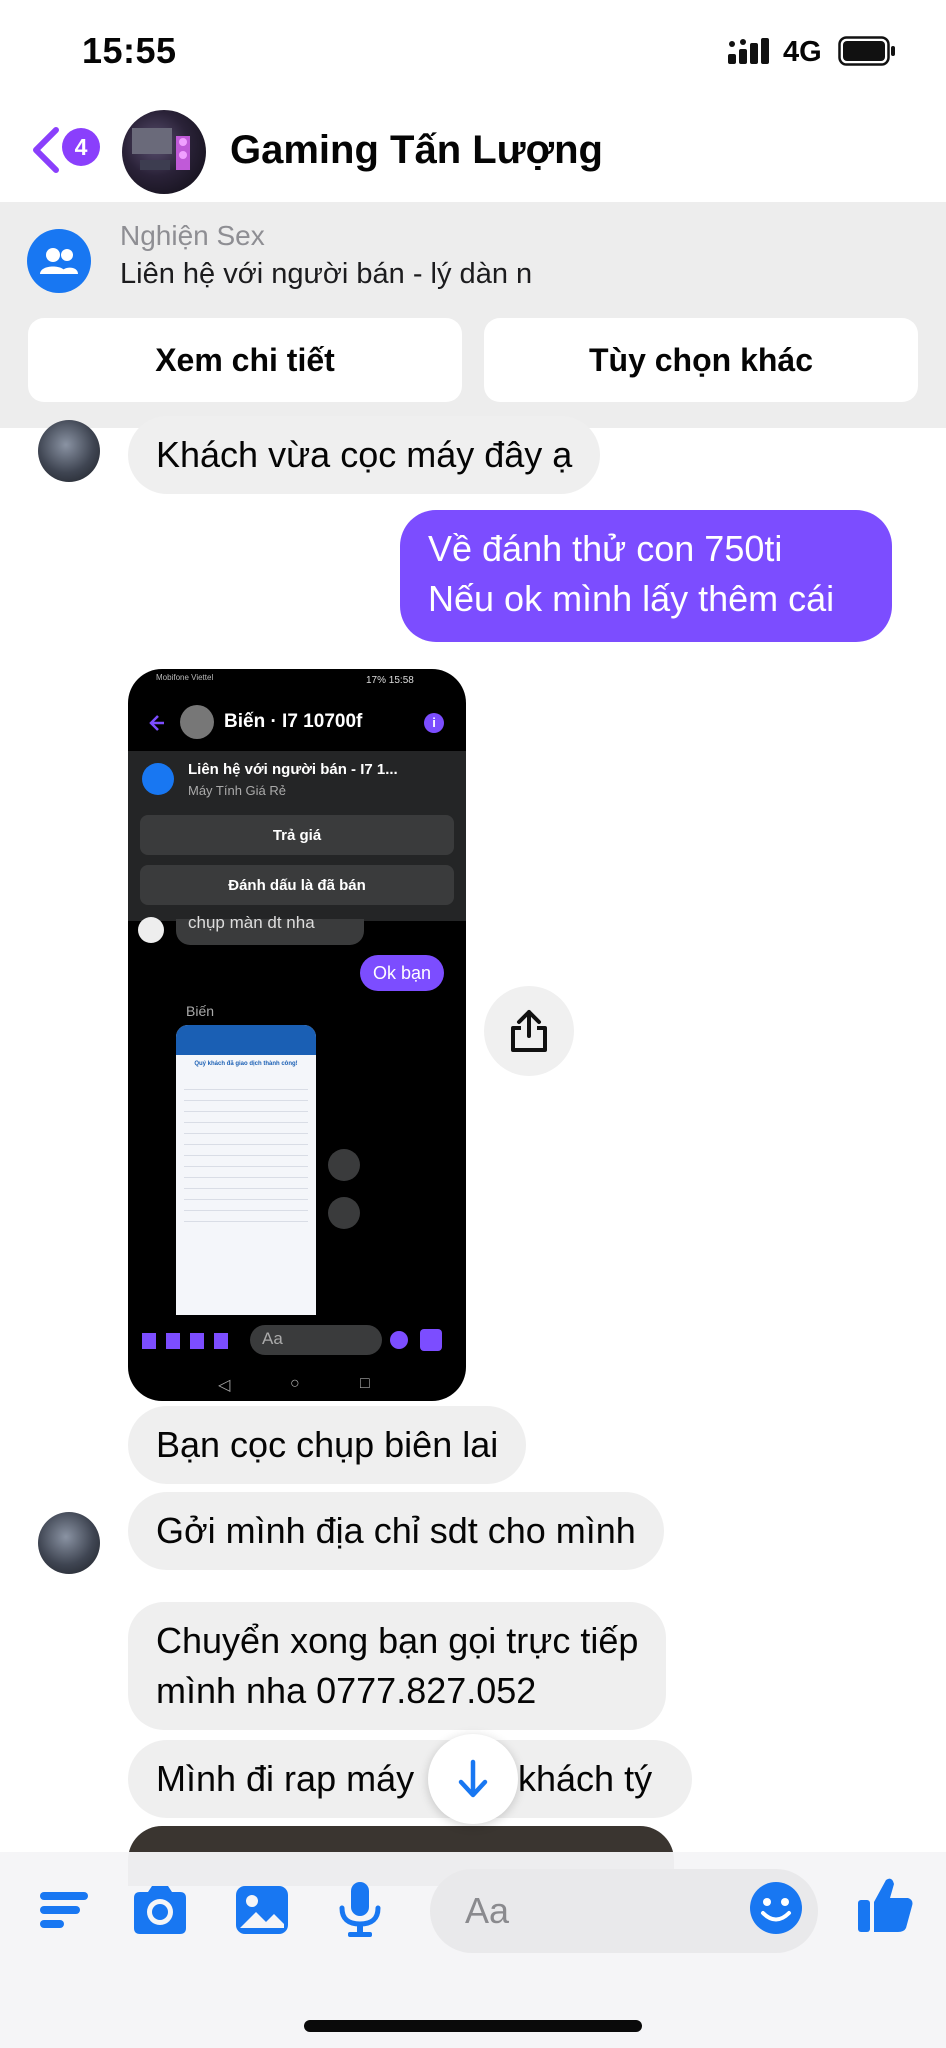 The width and height of the screenshot is (946, 2048). What do you see at coordinates (397, 1640) in the screenshot?
I see `message-line: Chuyển xong bạn gọi trực tiếp` at bounding box center [397, 1640].